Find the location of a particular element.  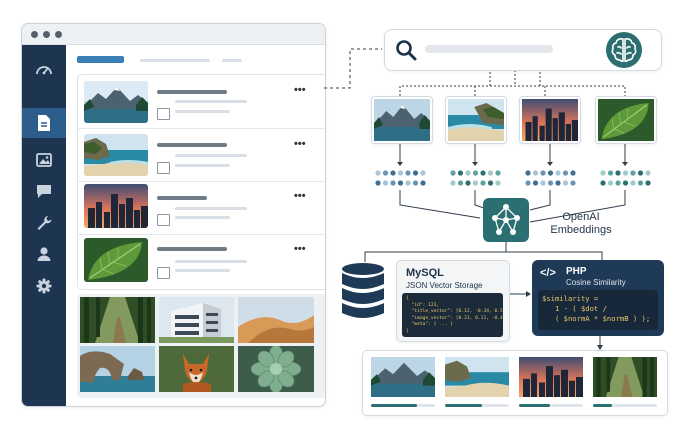

json-line: } is located at coordinates (407, 331).